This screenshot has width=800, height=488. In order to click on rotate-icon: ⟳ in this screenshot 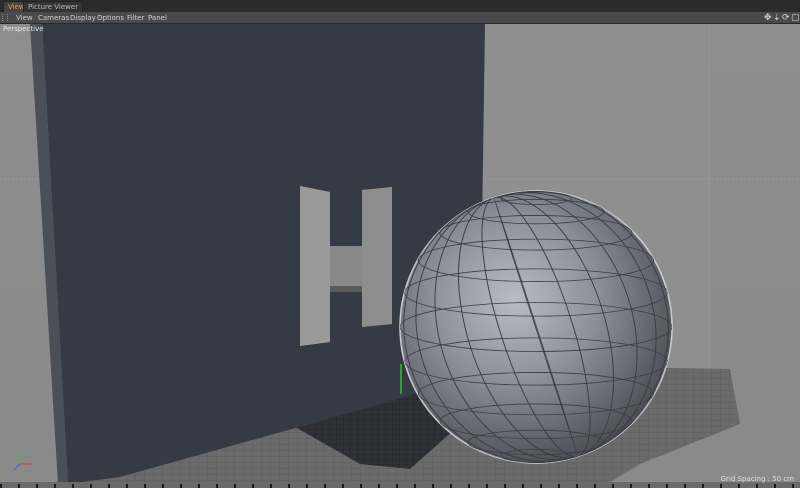, I will do `click(786, 18)`.